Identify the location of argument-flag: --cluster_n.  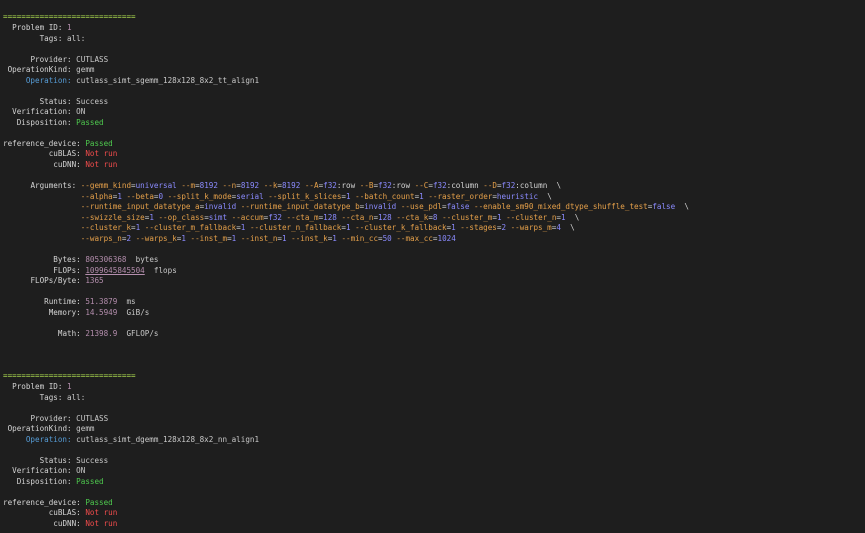
(531, 217).